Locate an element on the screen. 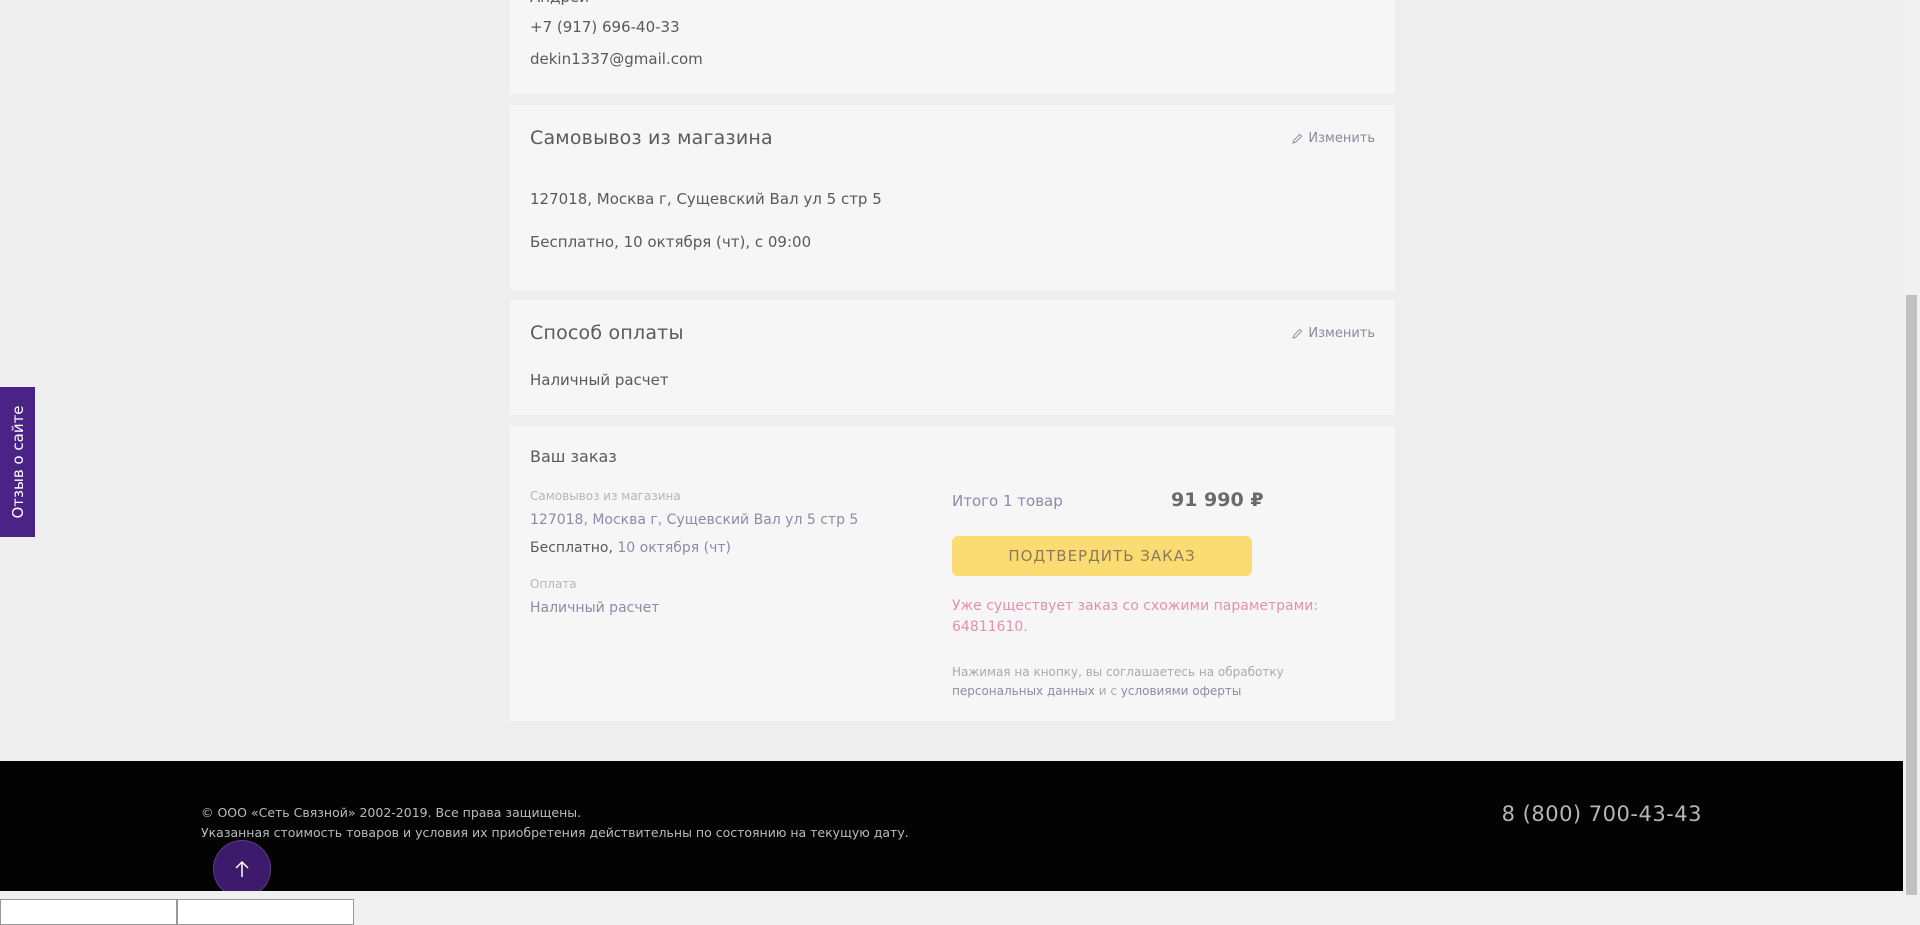 The height and width of the screenshot is (925, 1920). scroll-to-top-button is located at coordinates (242, 869).